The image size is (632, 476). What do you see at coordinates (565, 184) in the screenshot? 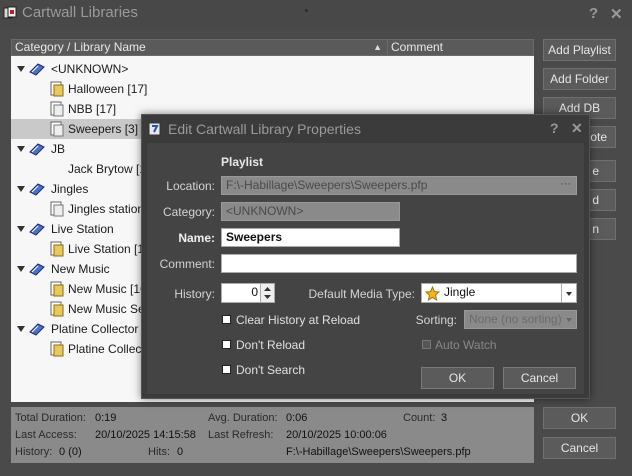
I see `browse-icon: ···` at bounding box center [565, 184].